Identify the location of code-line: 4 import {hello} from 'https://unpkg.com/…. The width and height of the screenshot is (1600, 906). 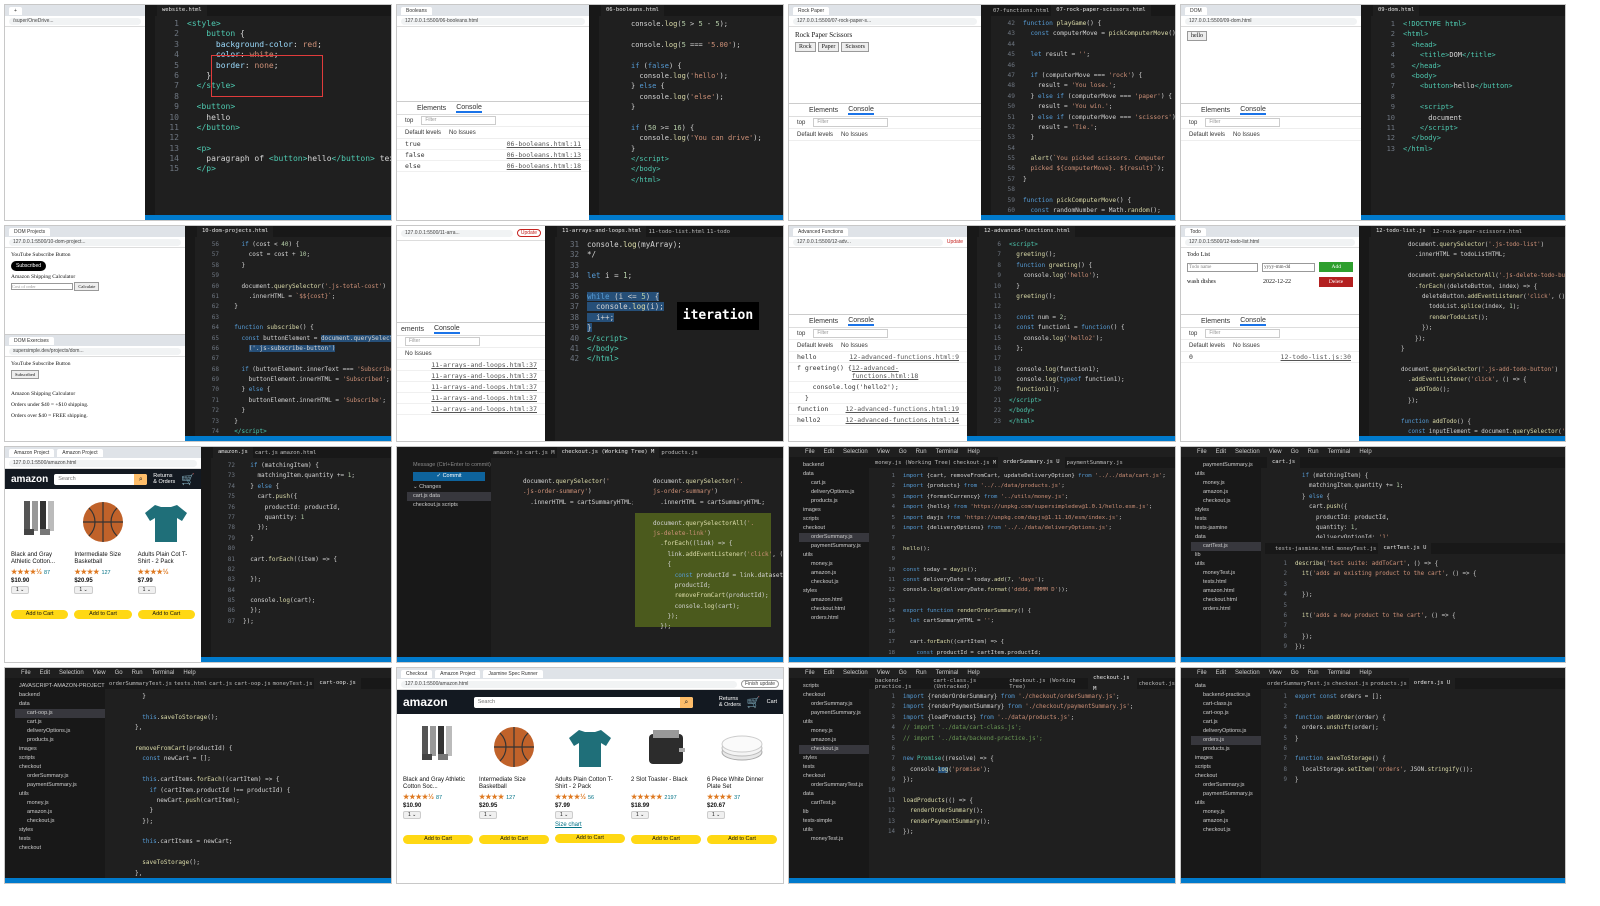
(1024, 507).